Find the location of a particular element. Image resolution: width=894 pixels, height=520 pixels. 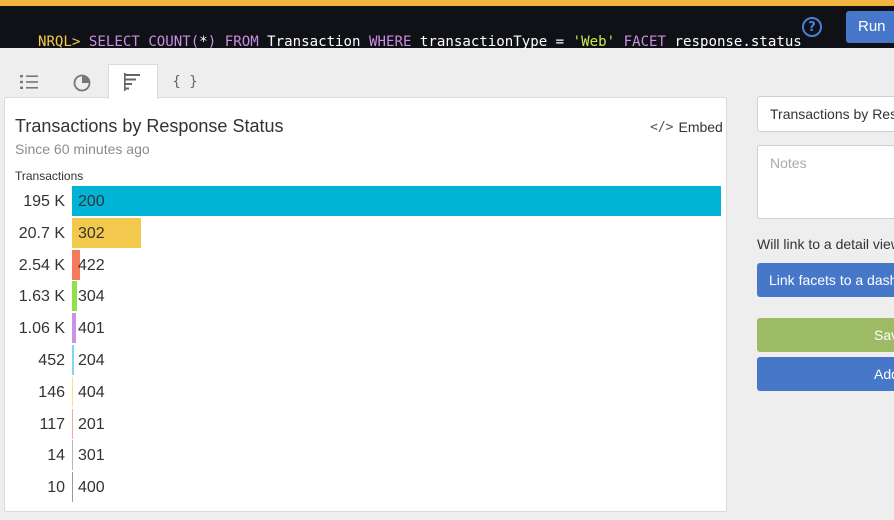

query-token: FACET is located at coordinates (645, 42).